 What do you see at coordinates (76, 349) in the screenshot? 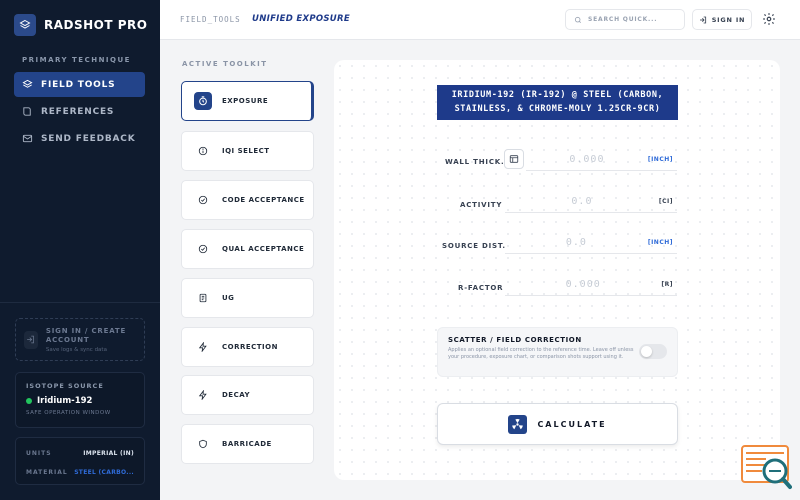
I see `signin-card-subtitle: Save logs & sync data` at bounding box center [76, 349].